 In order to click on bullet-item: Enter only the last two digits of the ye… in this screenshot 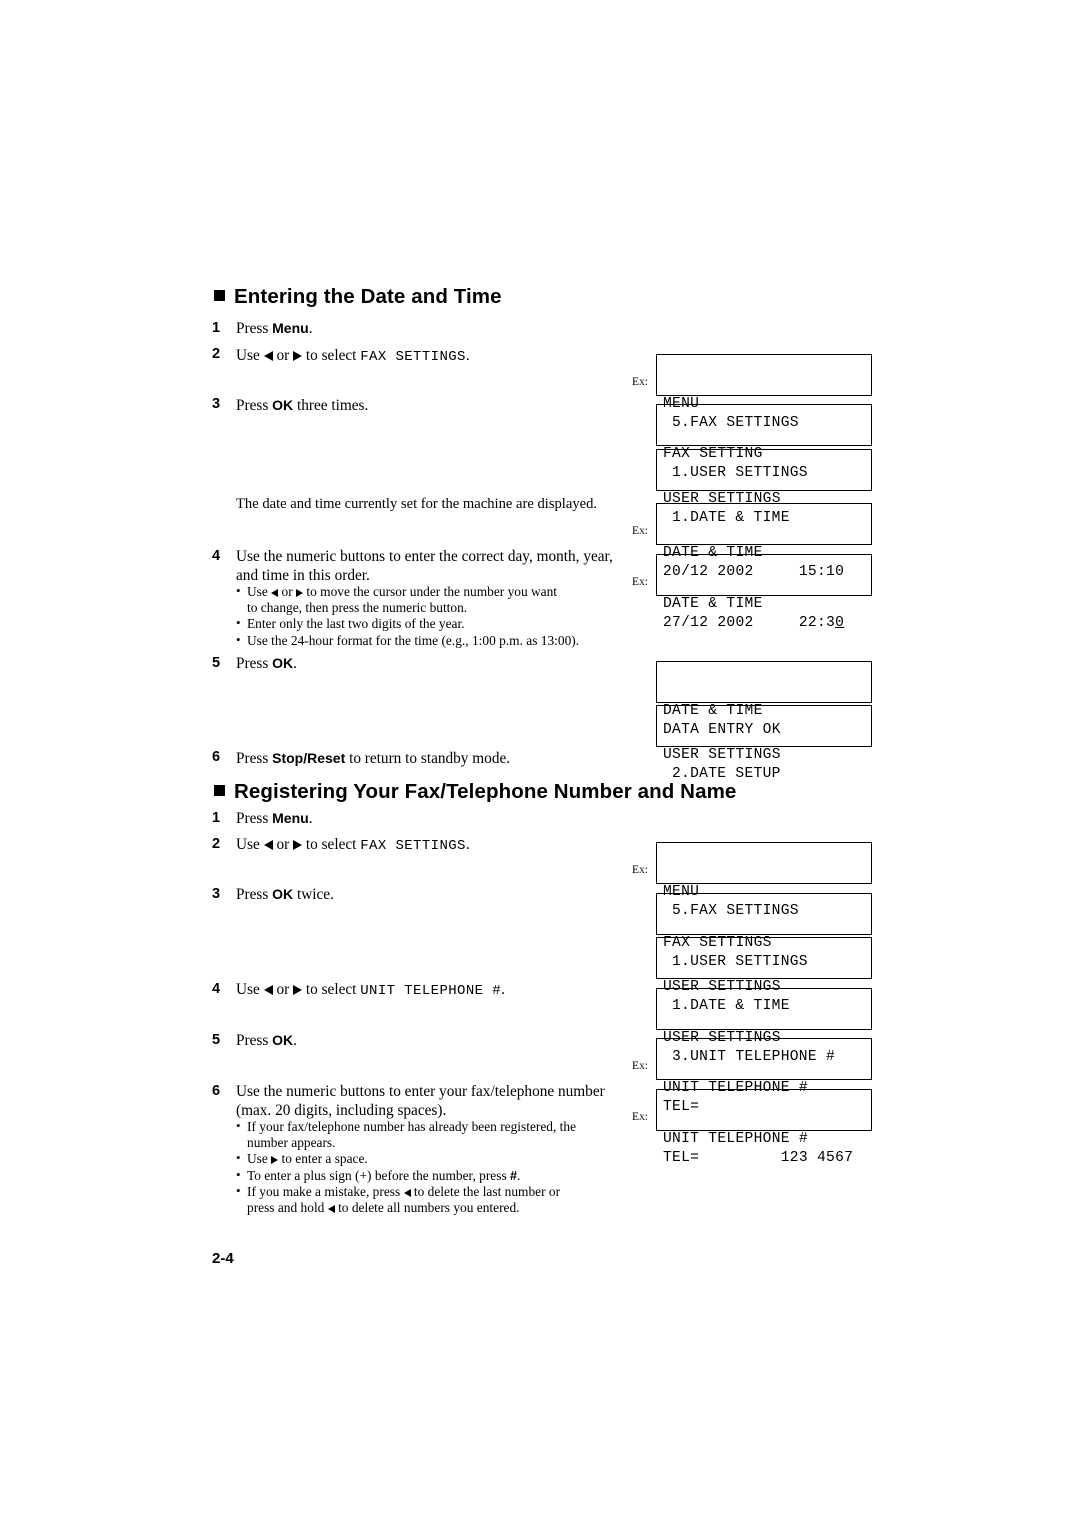, I will do `click(426, 623)`.